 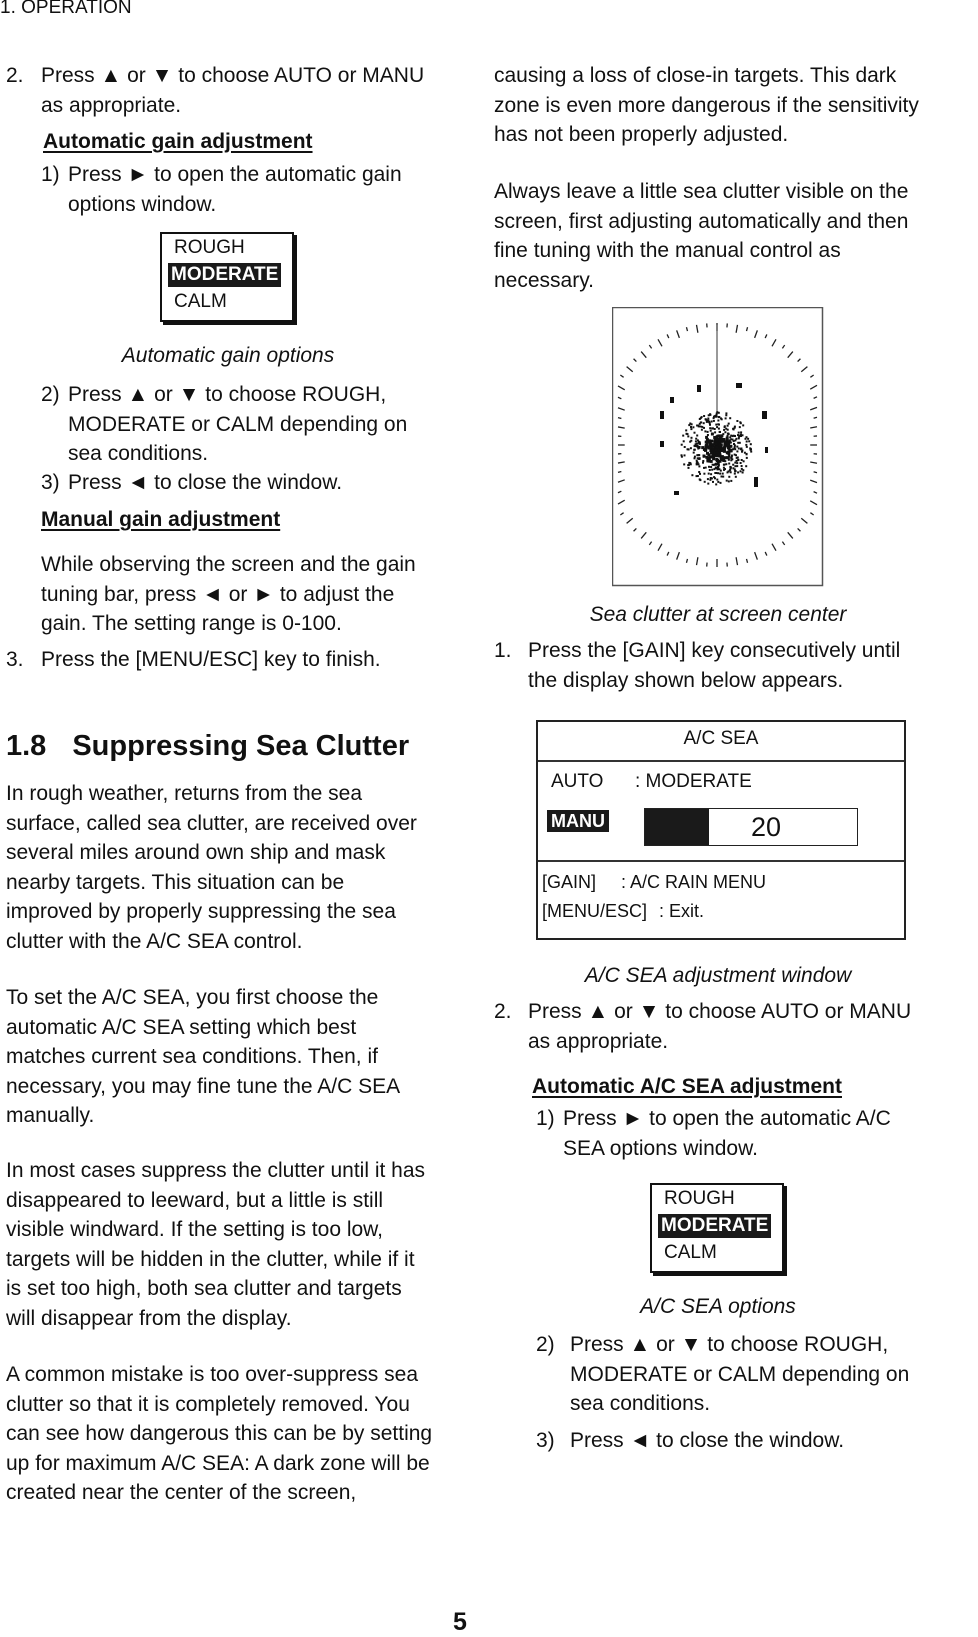 I want to click on manual-level-bar: 20, so click(x=751, y=827).